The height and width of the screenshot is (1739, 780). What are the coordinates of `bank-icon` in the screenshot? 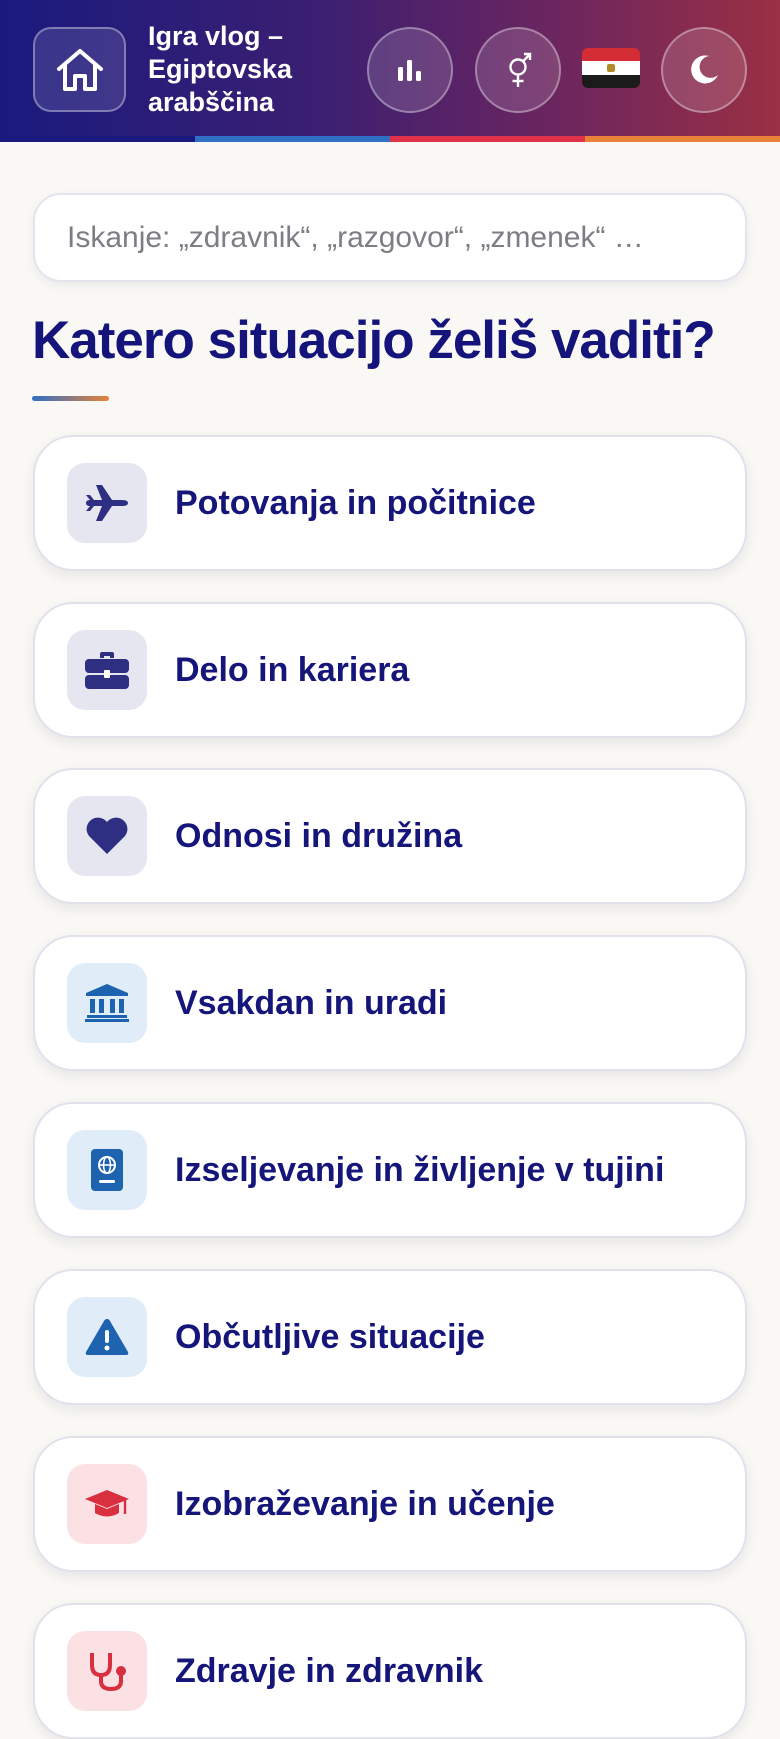 It's located at (107, 1003).